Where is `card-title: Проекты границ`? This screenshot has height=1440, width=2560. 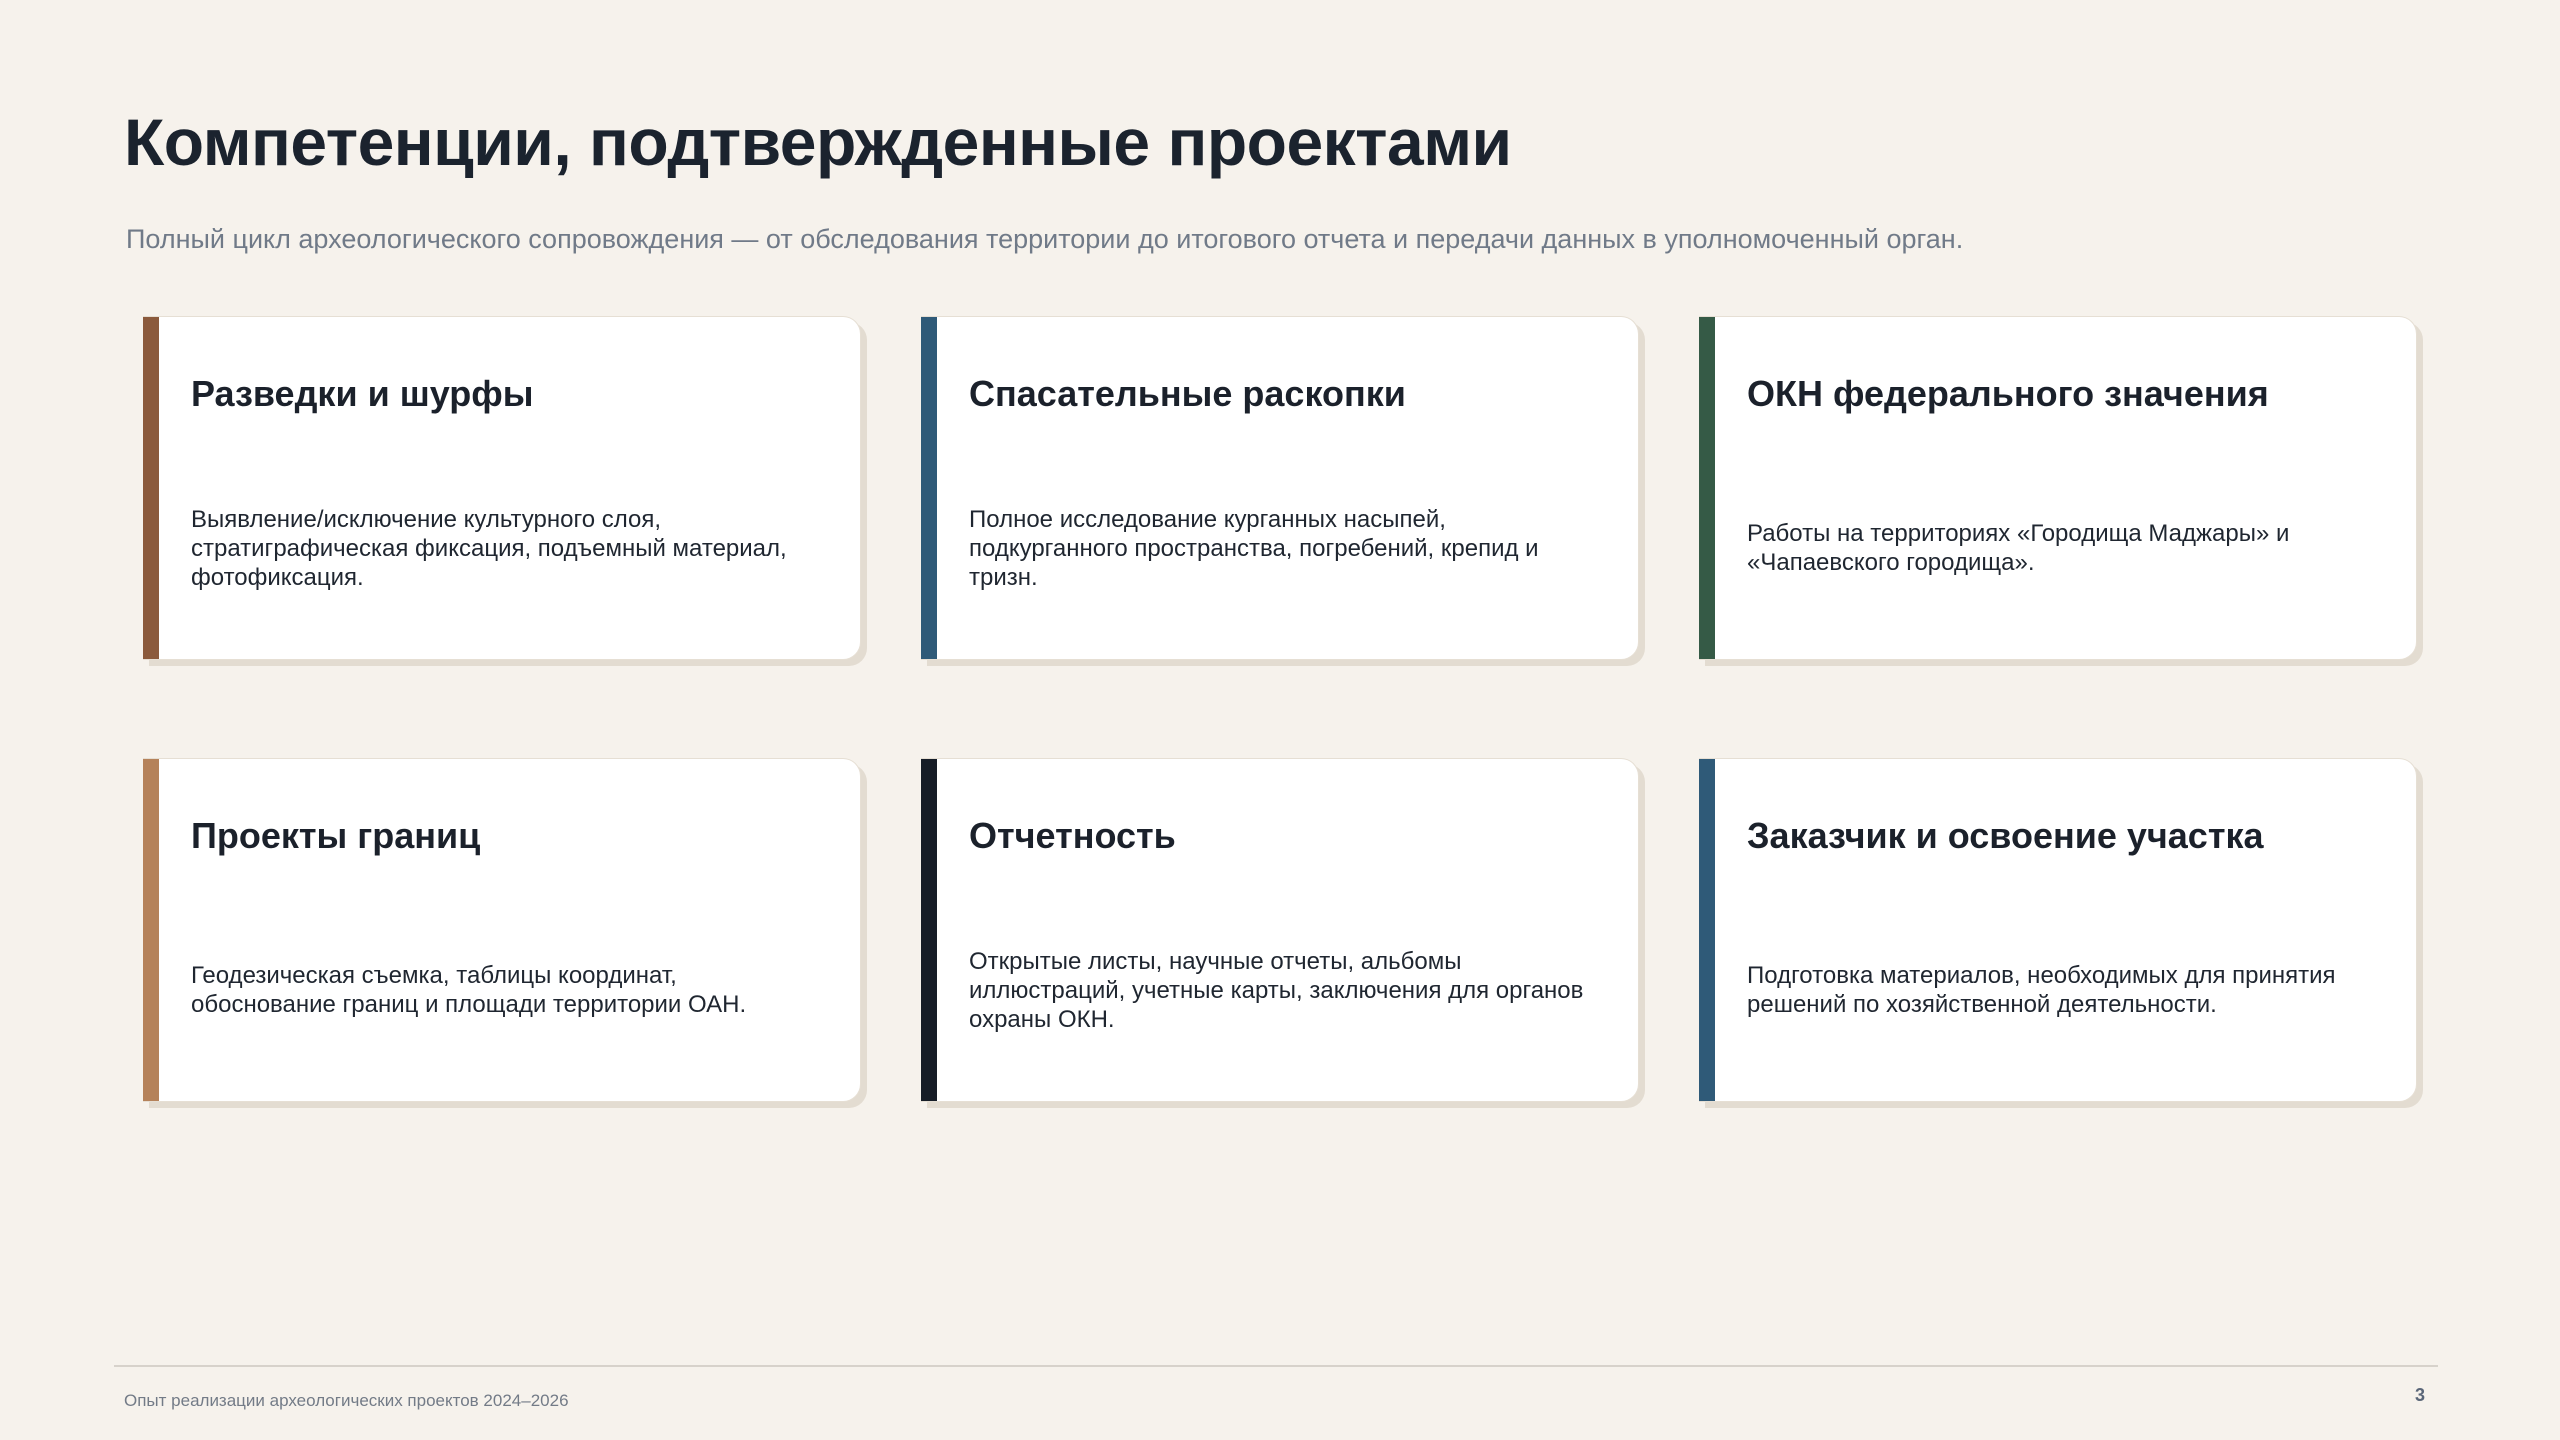
card-title: Проекты границ is located at coordinates (336, 835).